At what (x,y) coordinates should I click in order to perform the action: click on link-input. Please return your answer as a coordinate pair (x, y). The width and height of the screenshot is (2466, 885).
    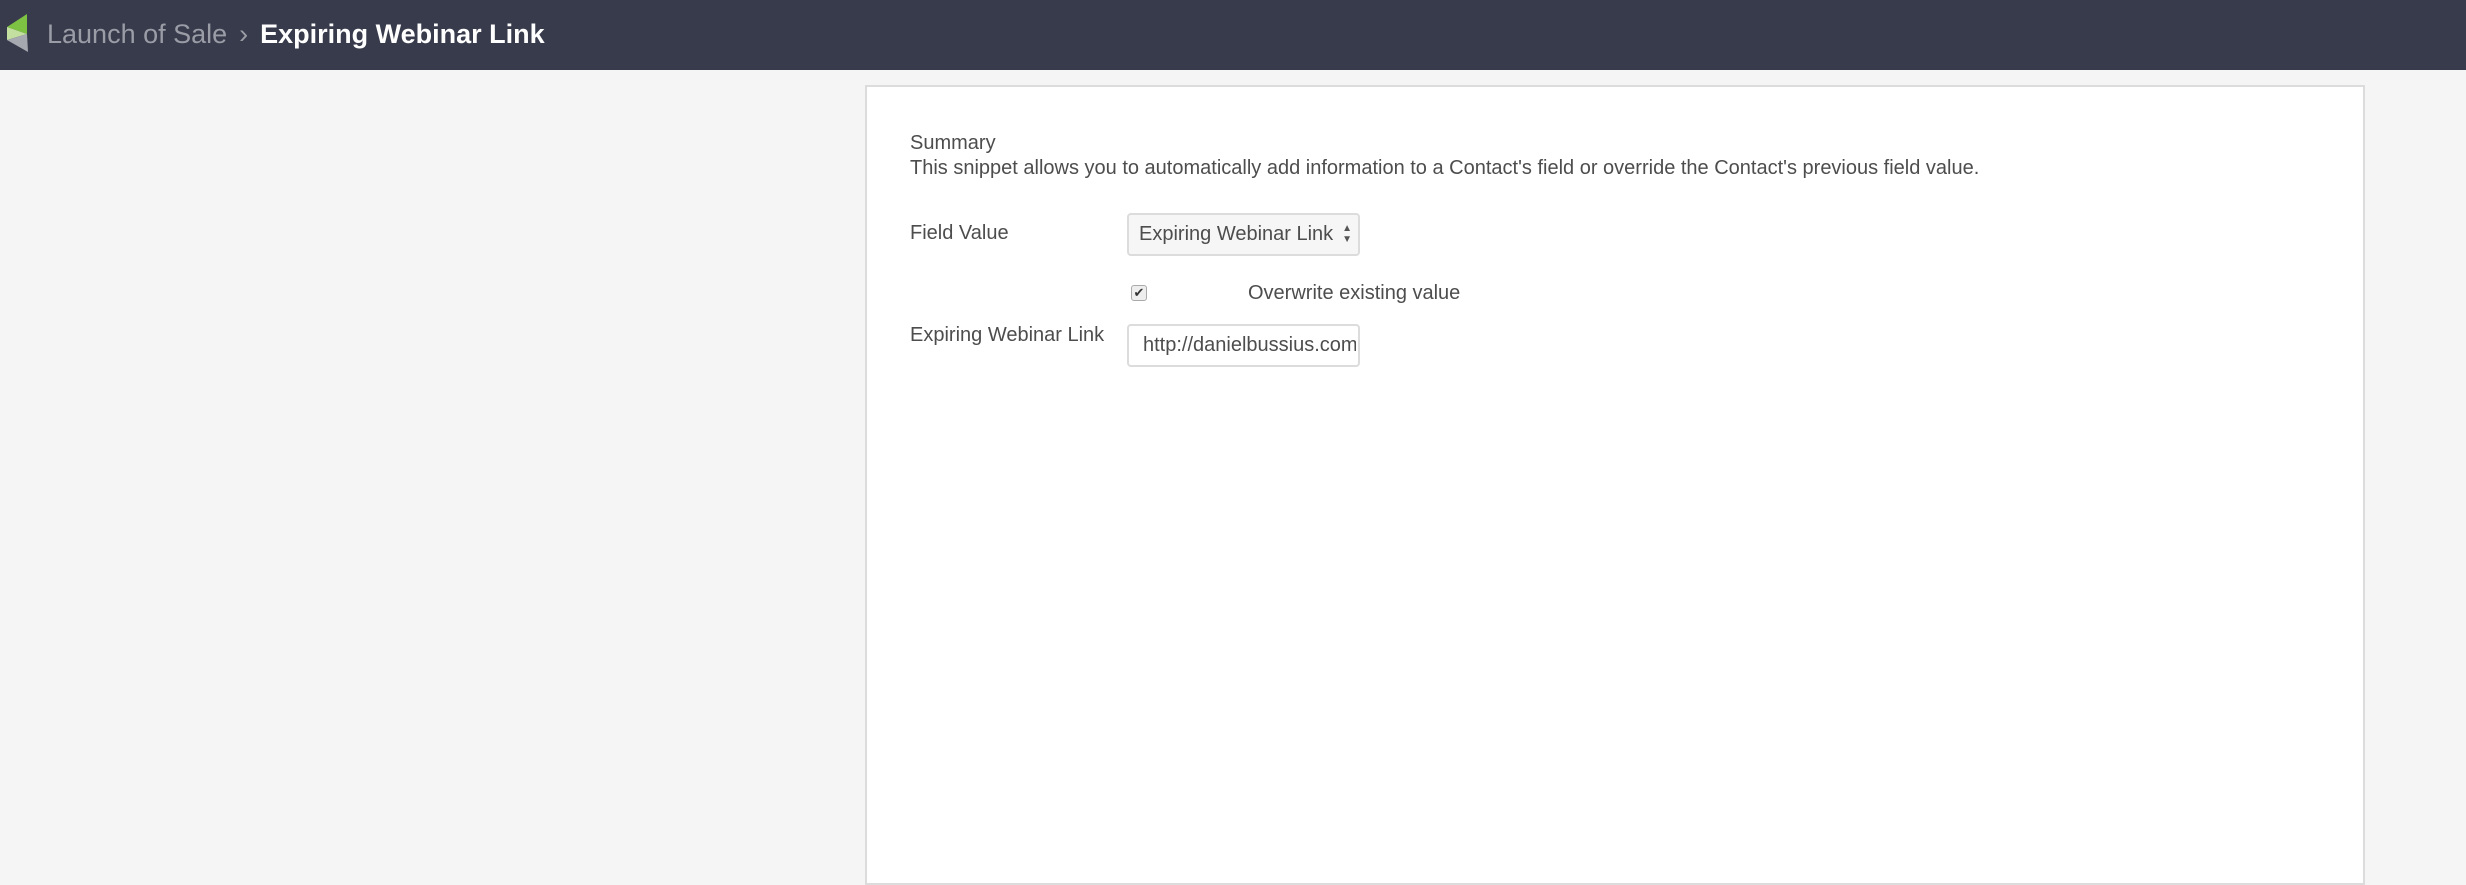
    Looking at the image, I should click on (1243, 345).